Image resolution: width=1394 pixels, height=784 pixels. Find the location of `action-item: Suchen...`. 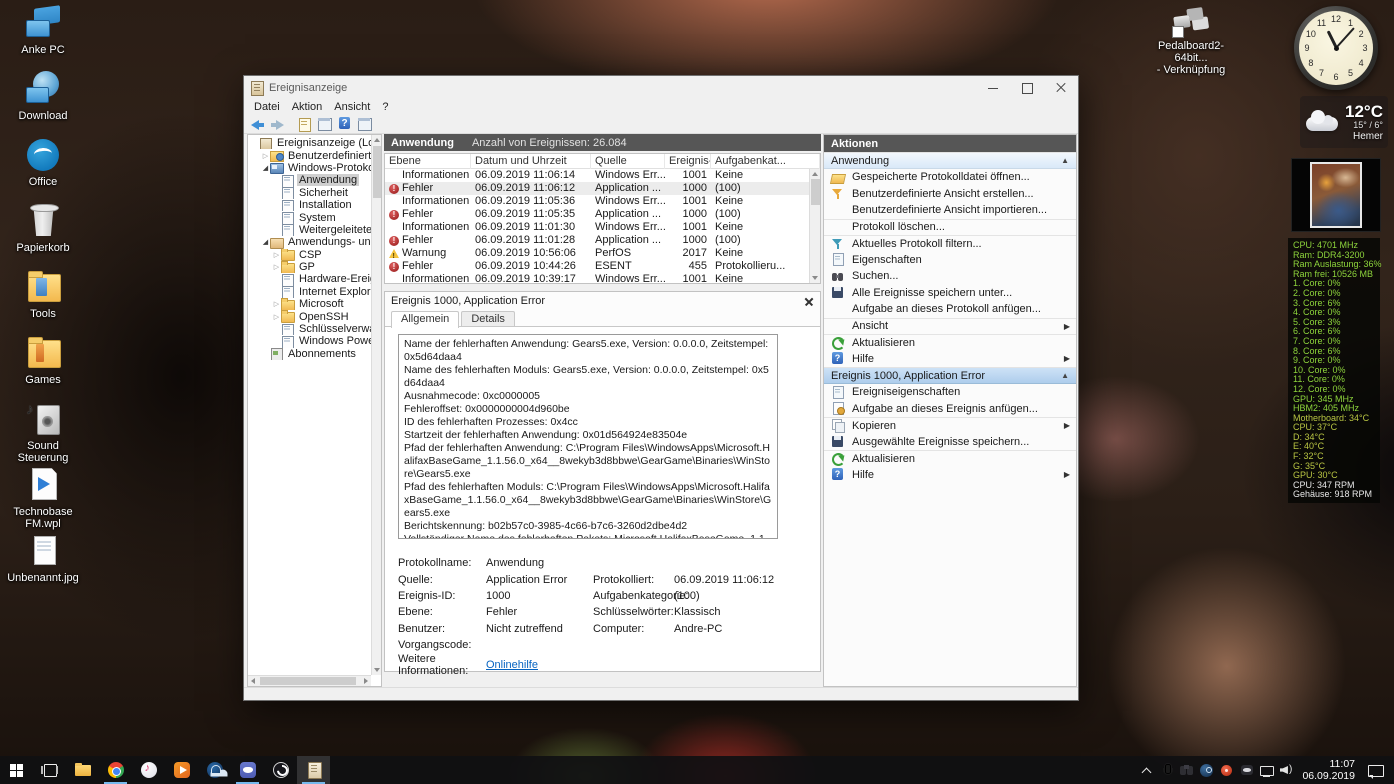

action-item: Suchen... is located at coordinates (950, 276).